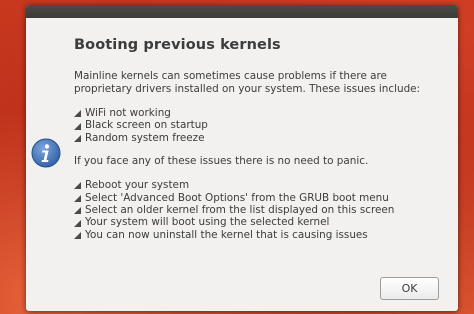 The image size is (474, 314). I want to click on dialog-title: Booting previous kernels, so click(177, 45).